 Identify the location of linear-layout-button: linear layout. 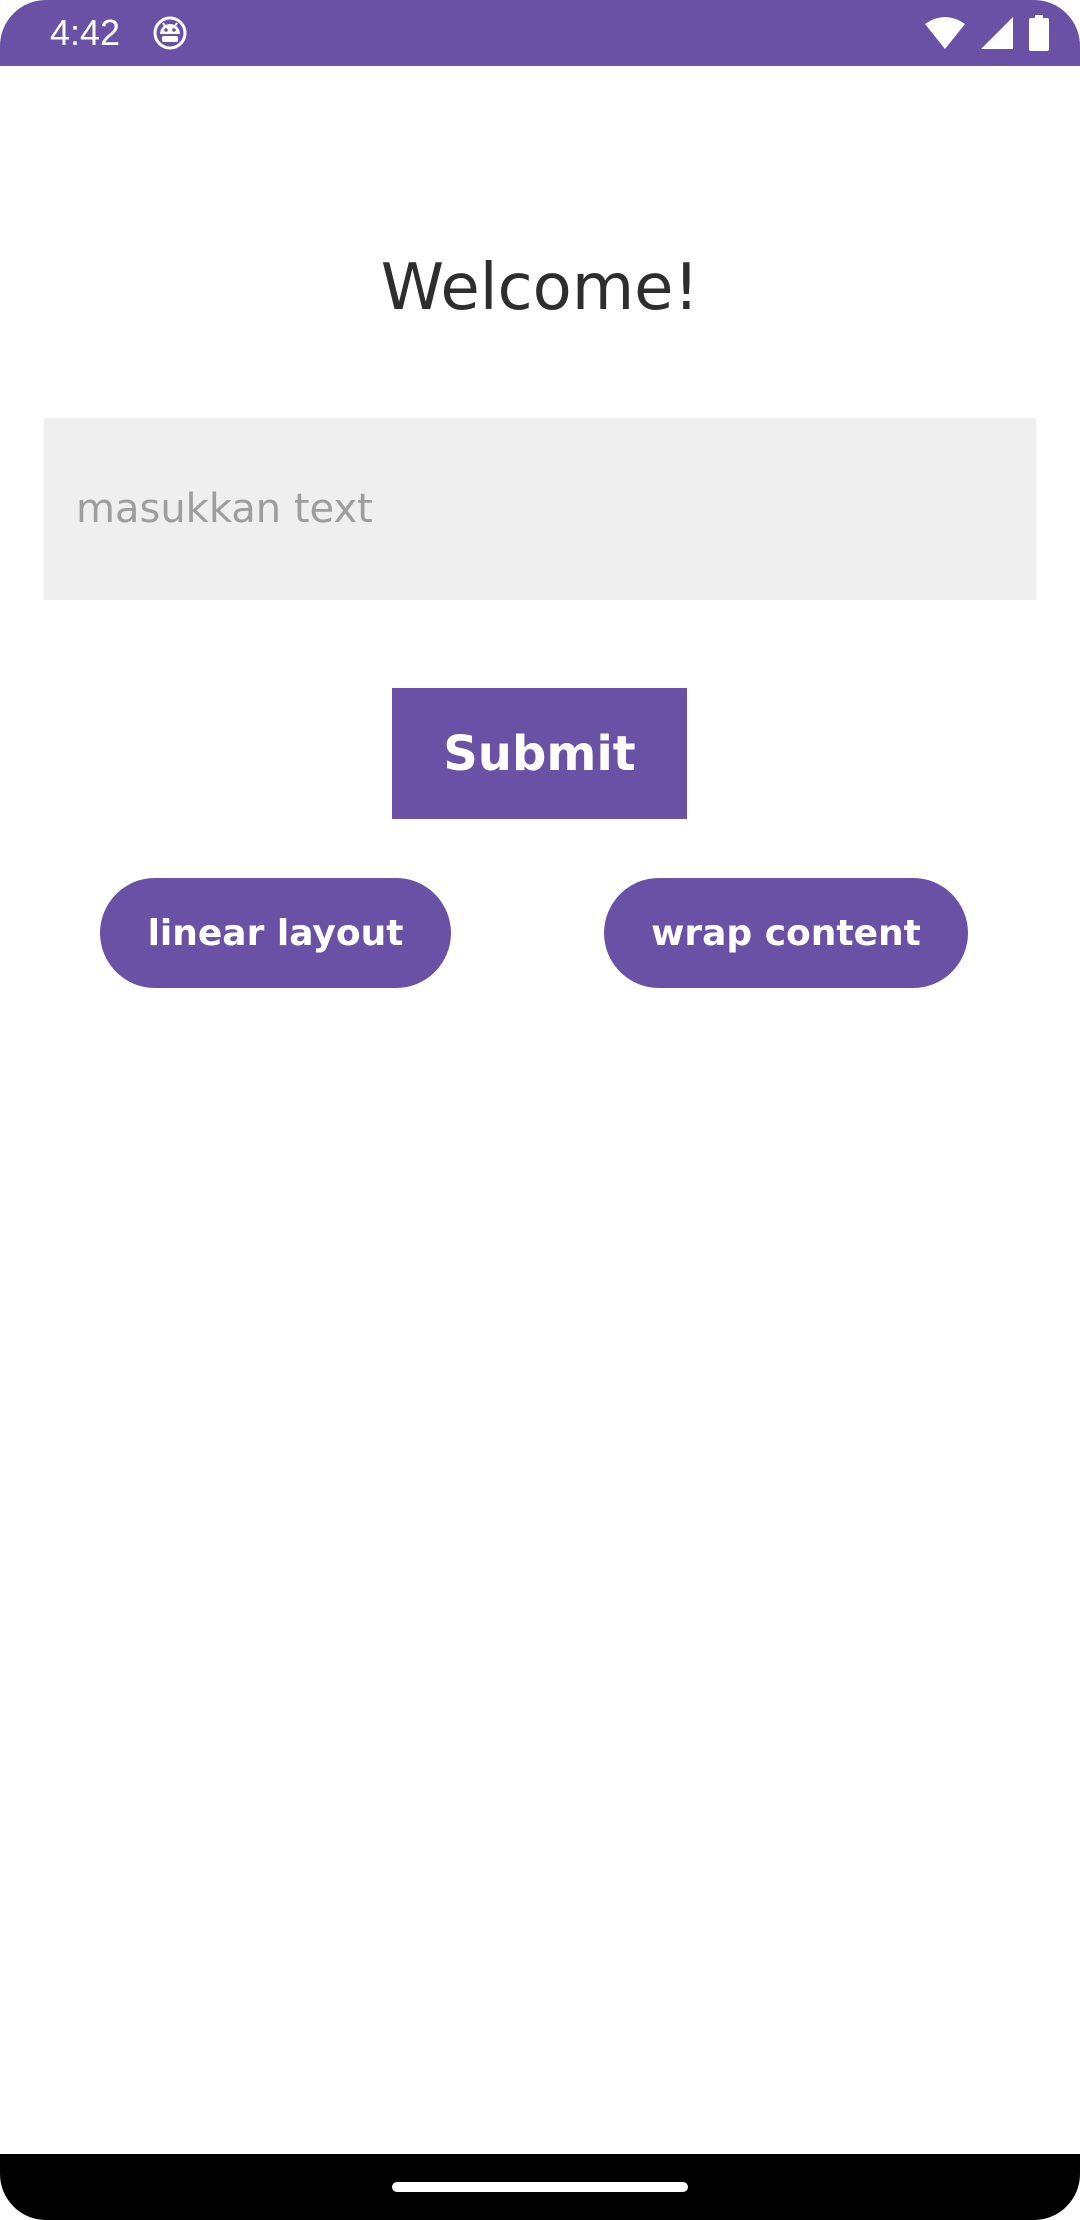
(275, 933).